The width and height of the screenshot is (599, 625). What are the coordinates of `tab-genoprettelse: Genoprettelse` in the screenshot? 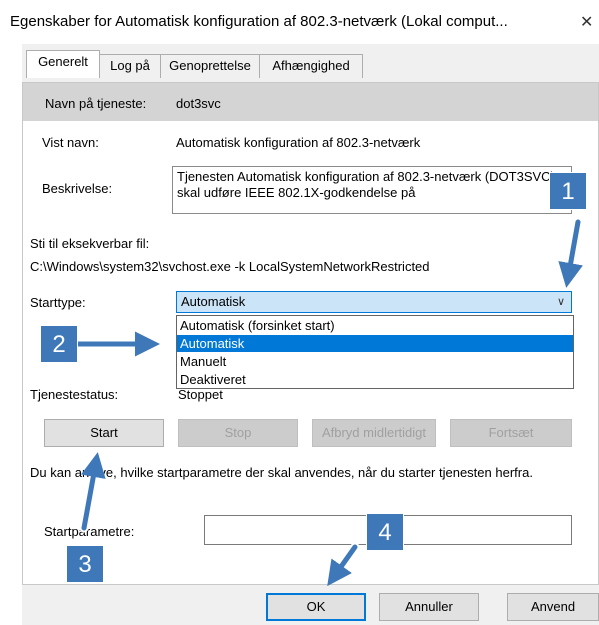 It's located at (210, 66).